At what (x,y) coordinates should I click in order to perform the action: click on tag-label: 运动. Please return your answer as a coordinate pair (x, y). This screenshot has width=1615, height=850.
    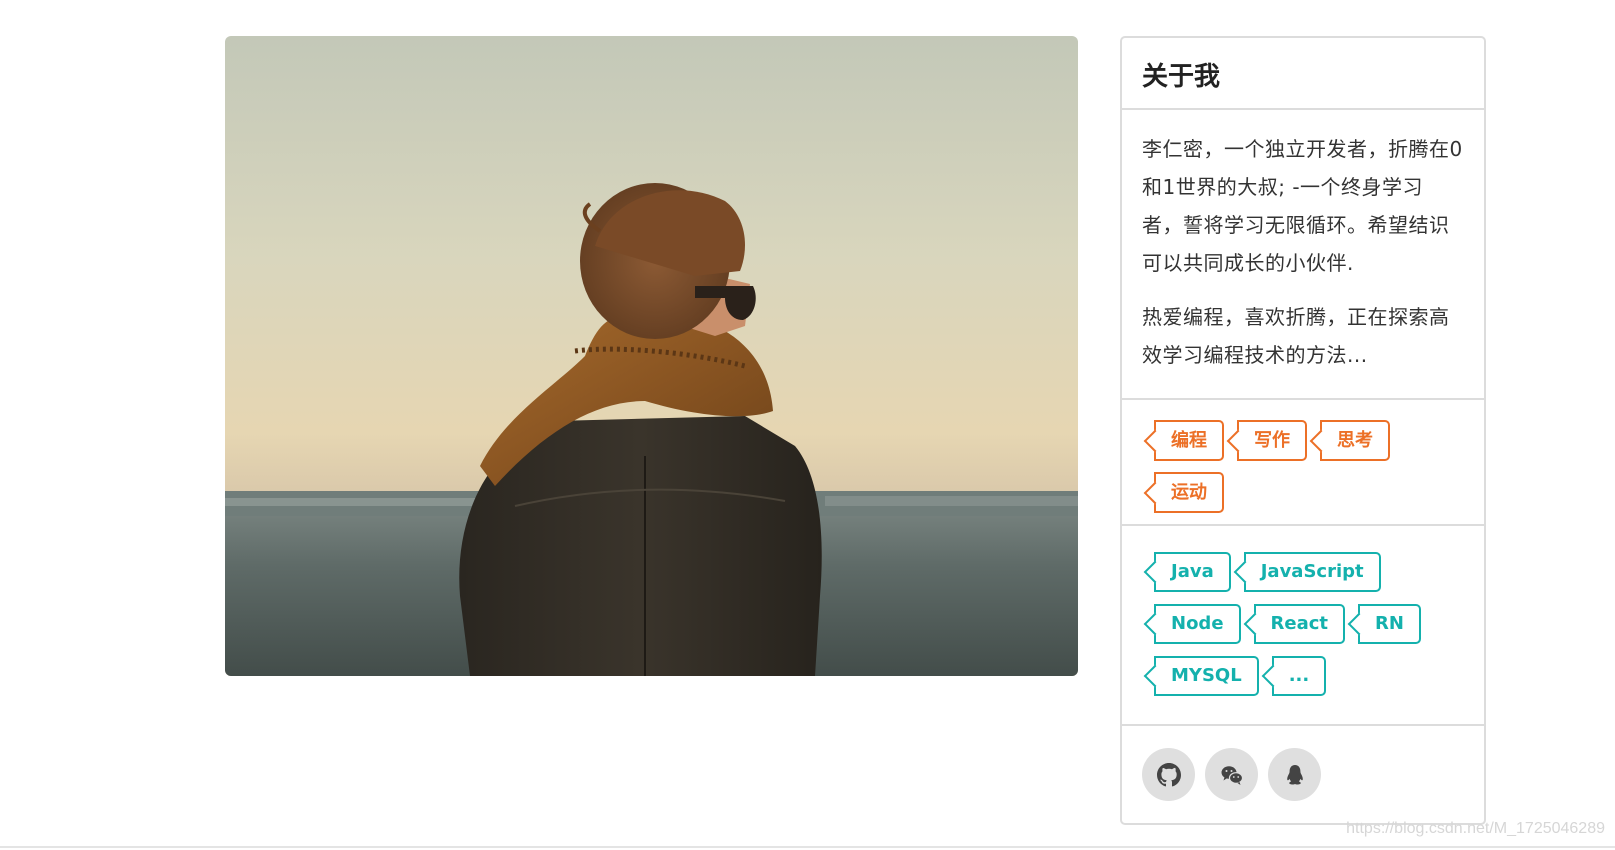
    Looking at the image, I should click on (1189, 492).